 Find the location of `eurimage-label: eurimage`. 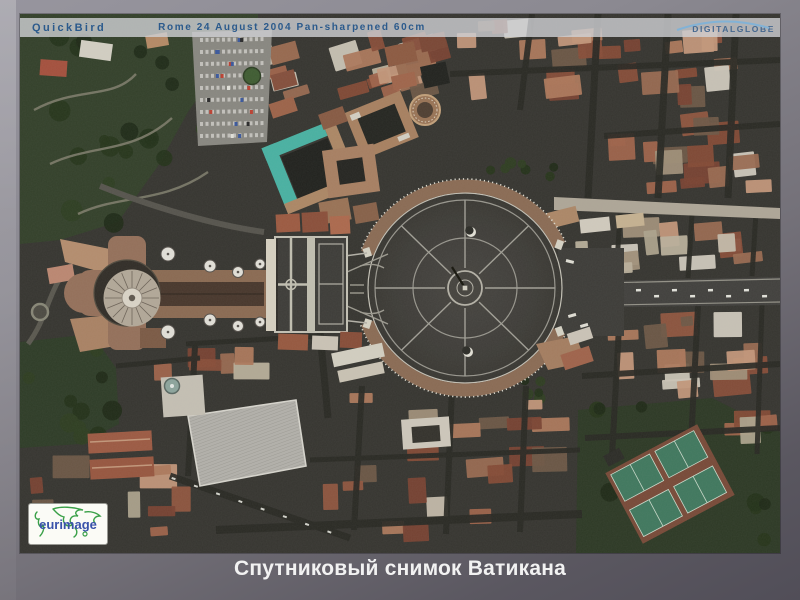

eurimage-label: eurimage is located at coordinates (68, 524).